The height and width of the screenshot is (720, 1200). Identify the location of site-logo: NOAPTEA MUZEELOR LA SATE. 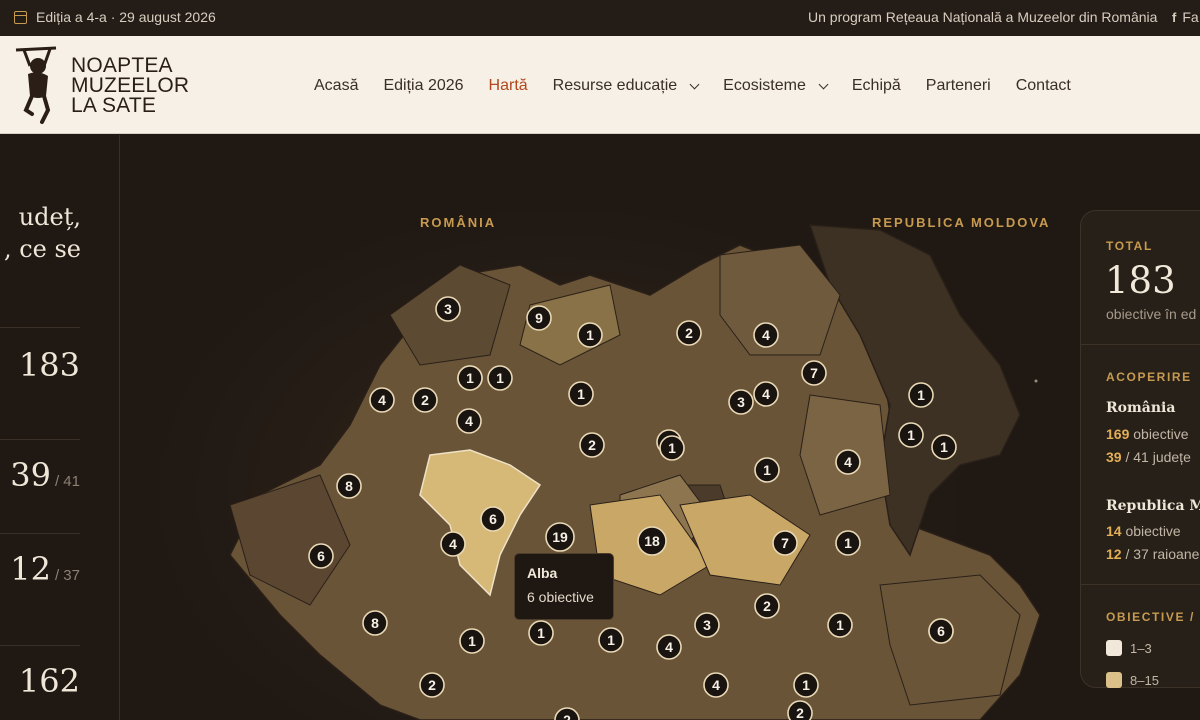
(109, 85).